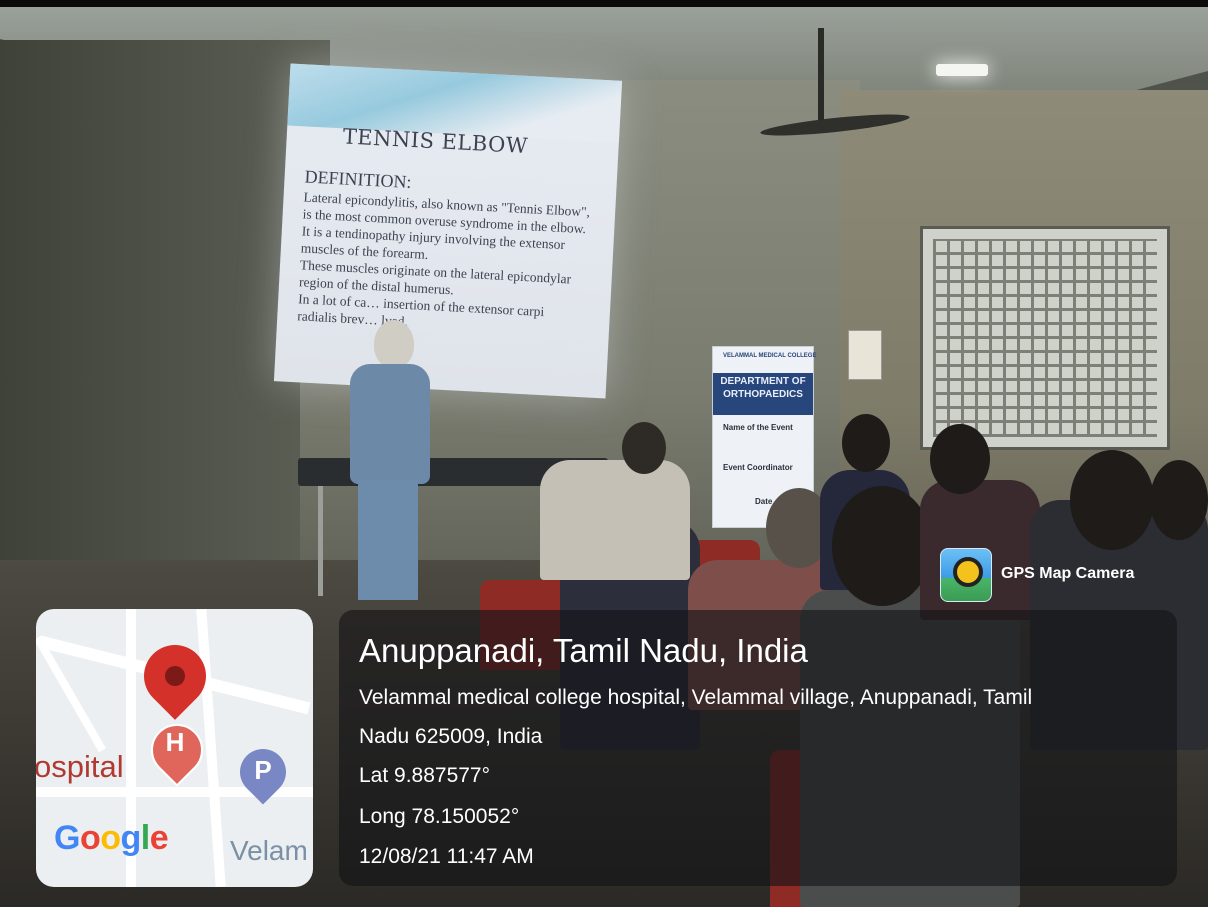 The height and width of the screenshot is (907, 1208). What do you see at coordinates (394, 344) in the screenshot?
I see `presenter-head` at bounding box center [394, 344].